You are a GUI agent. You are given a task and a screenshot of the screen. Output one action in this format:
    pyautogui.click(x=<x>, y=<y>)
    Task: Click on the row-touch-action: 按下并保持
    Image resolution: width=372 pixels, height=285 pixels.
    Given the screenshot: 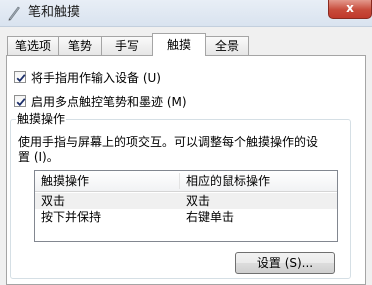 What is the action you would take?
    pyautogui.click(x=71, y=217)
    